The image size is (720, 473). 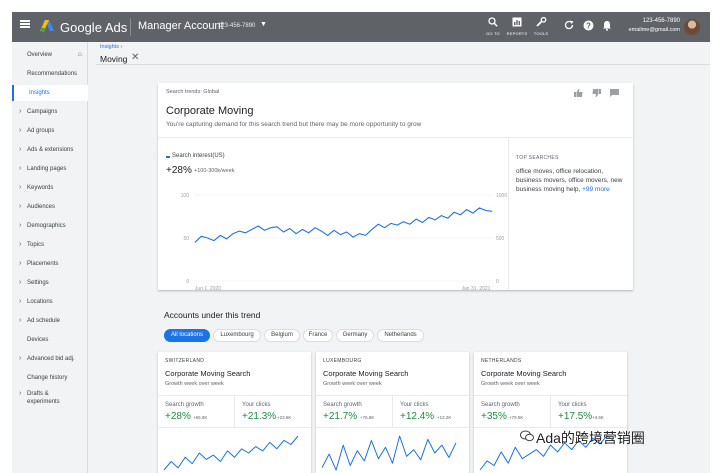 I want to click on sidebar-item-label: Topics, so click(x=36, y=245).